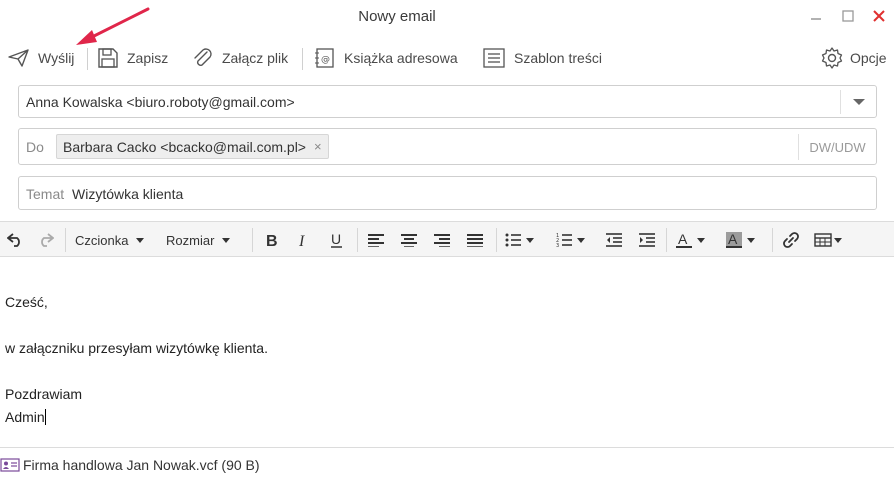  Describe the element at coordinates (447, 193) in the screenshot. I see `subject-field: Temat Wizytówka klienta` at that location.